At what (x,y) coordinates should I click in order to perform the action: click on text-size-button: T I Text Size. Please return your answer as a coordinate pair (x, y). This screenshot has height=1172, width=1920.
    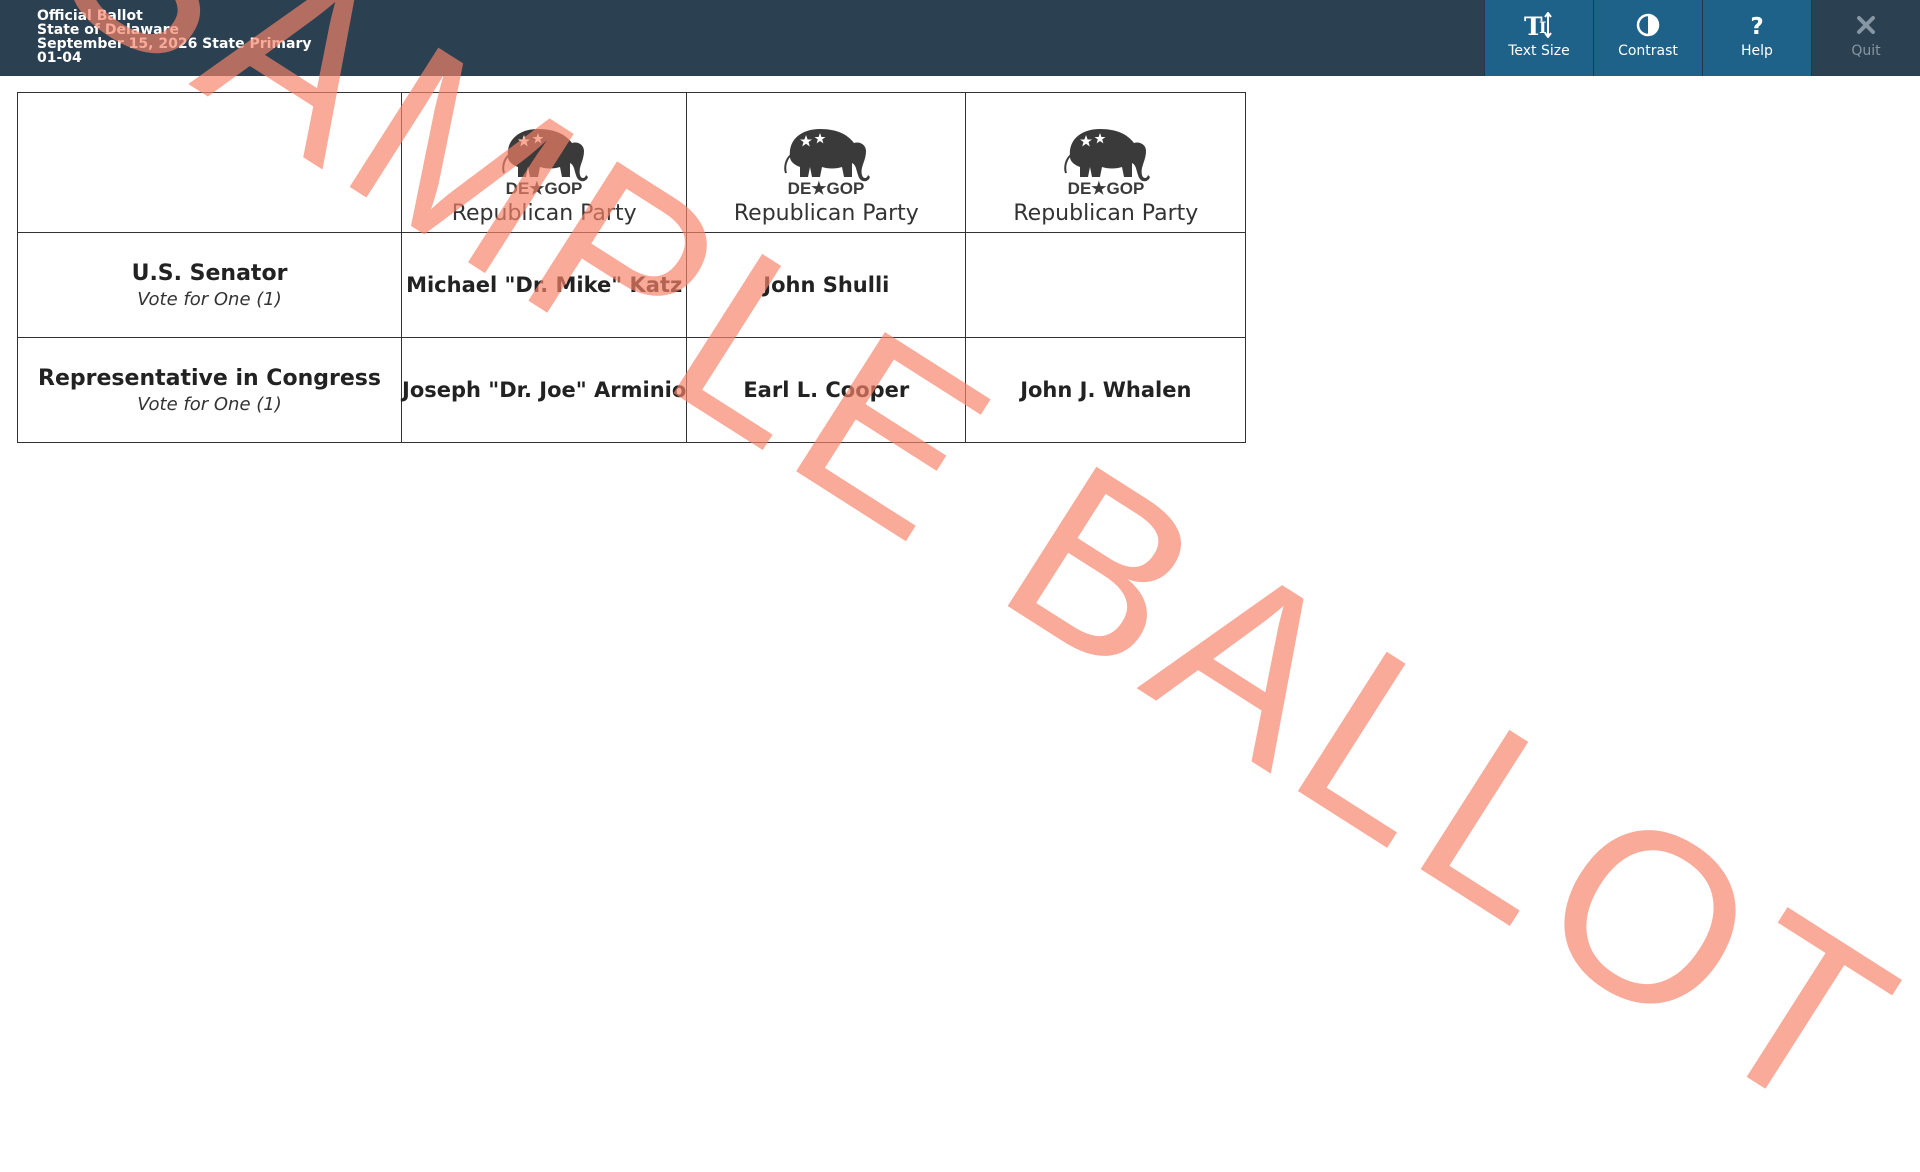
    Looking at the image, I should click on (1538, 38).